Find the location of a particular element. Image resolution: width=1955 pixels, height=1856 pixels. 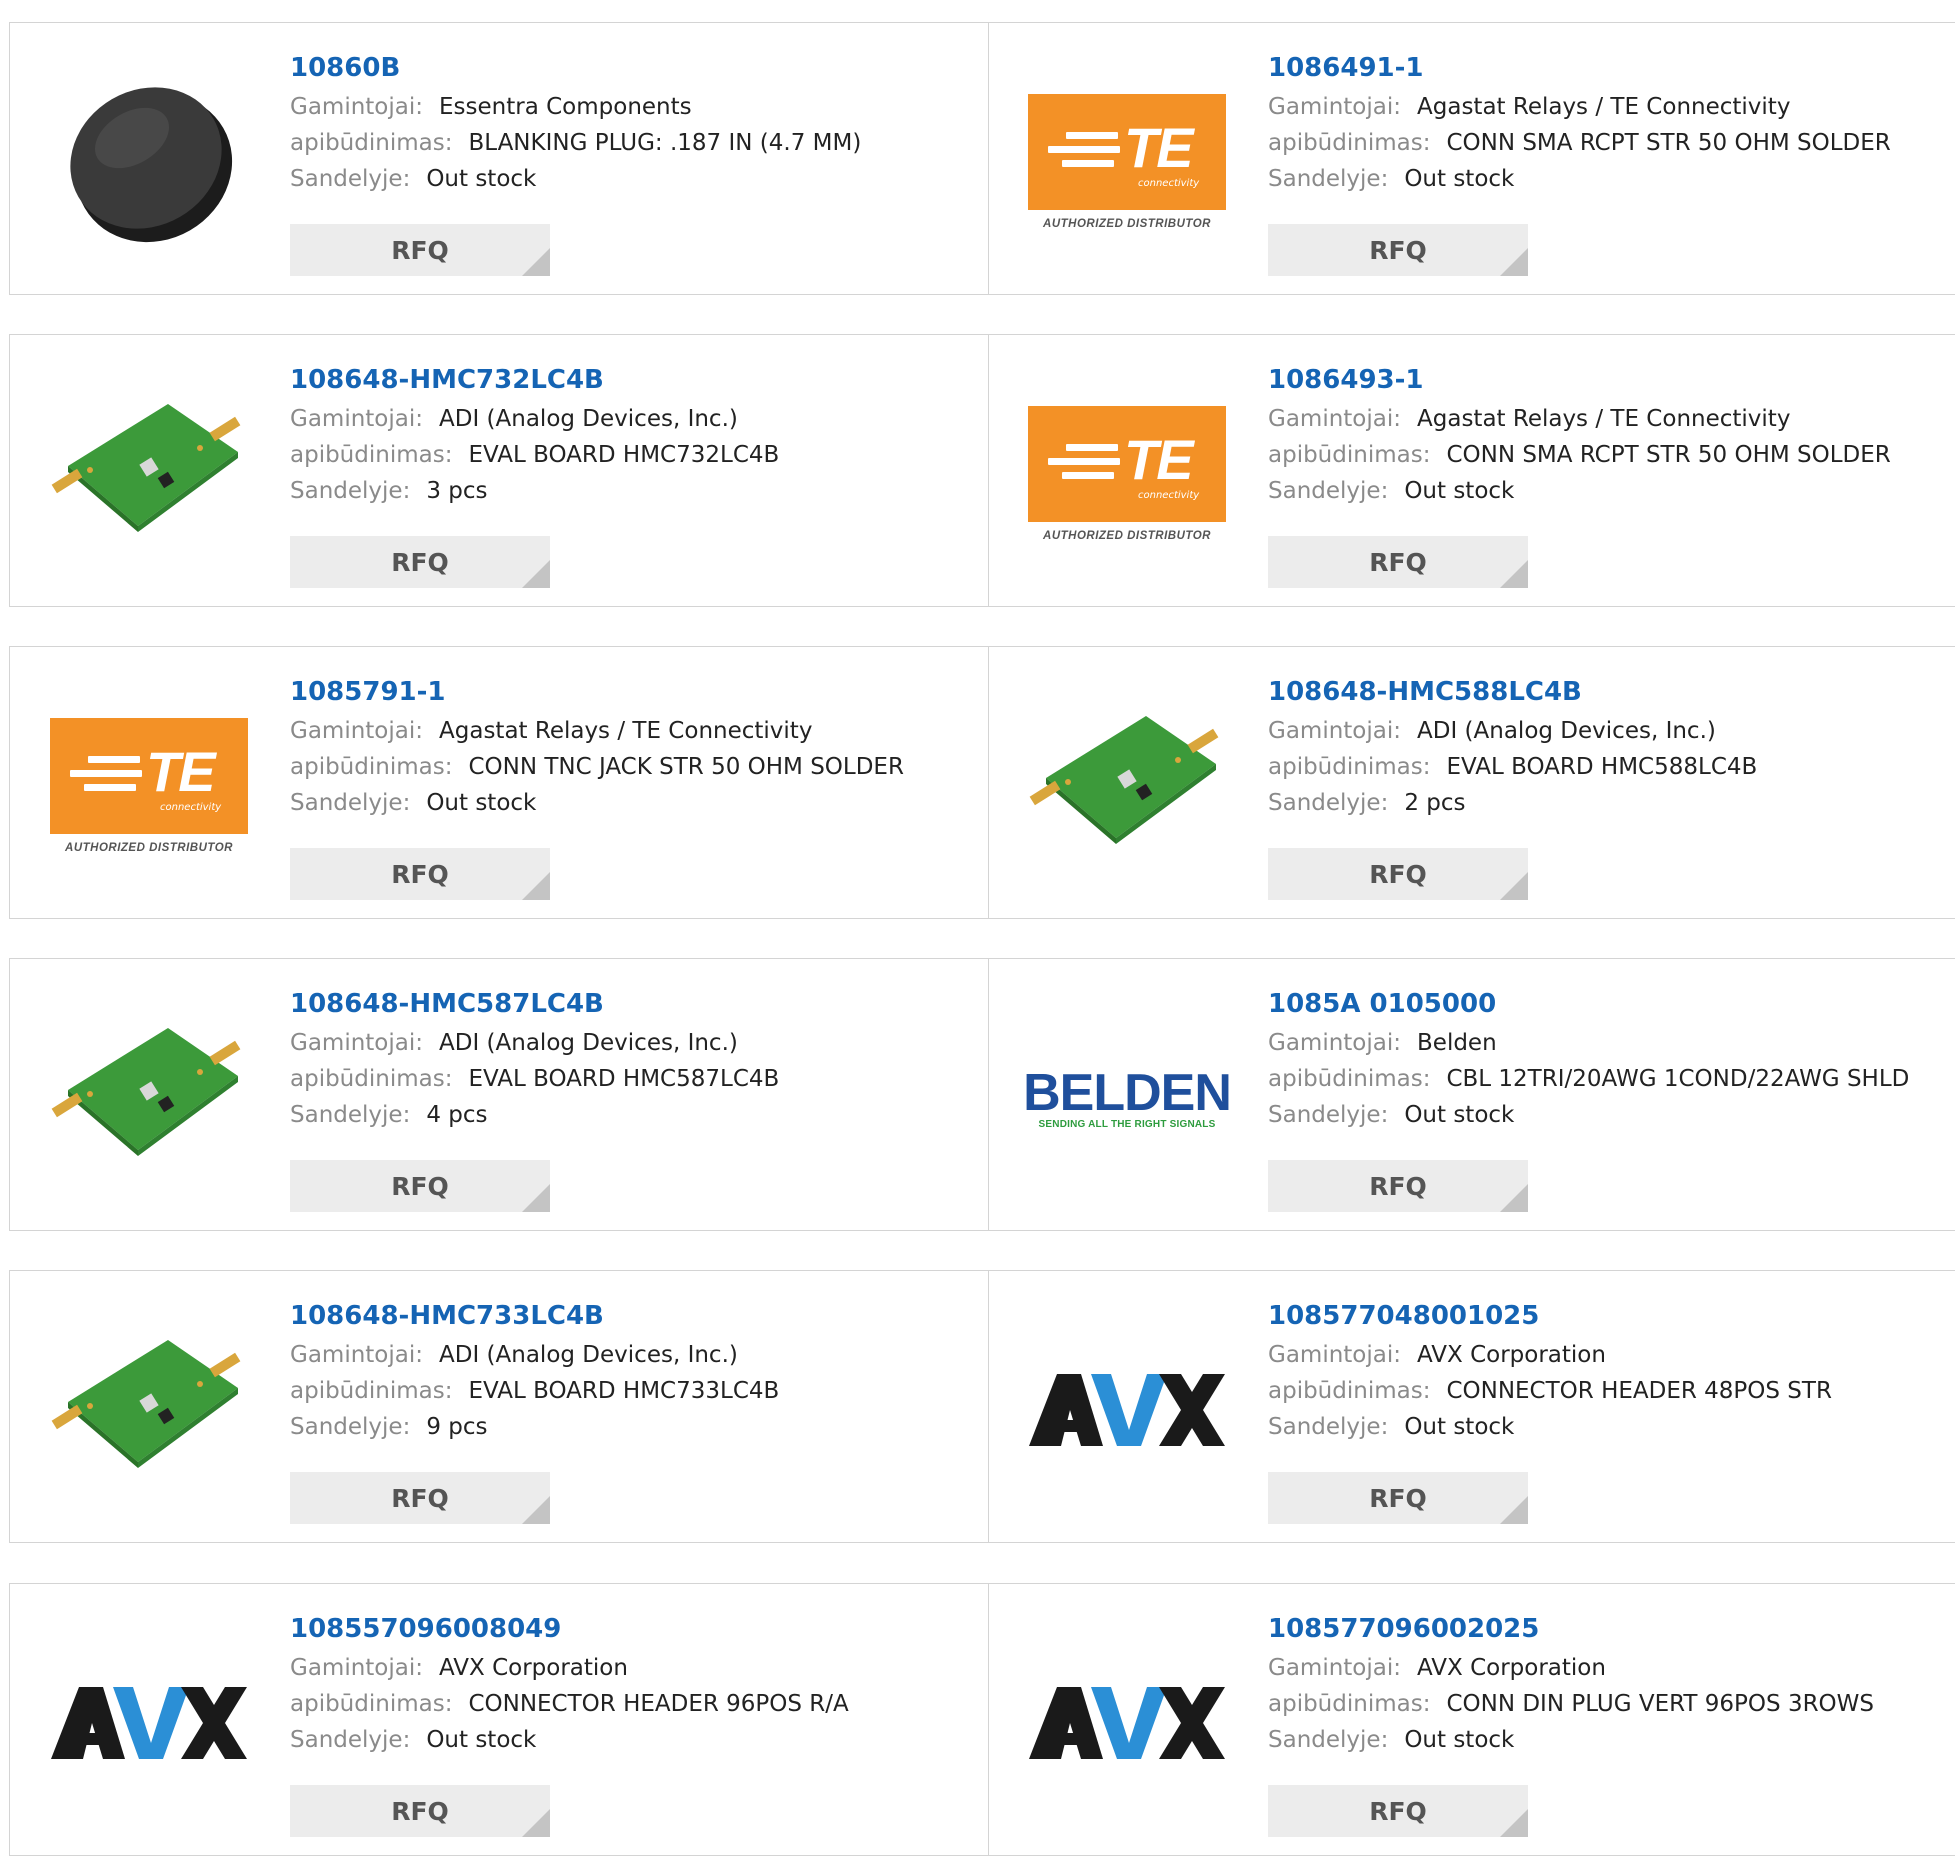

part-number-link: 108648-HMC587LC4B is located at coordinates (447, 1006).